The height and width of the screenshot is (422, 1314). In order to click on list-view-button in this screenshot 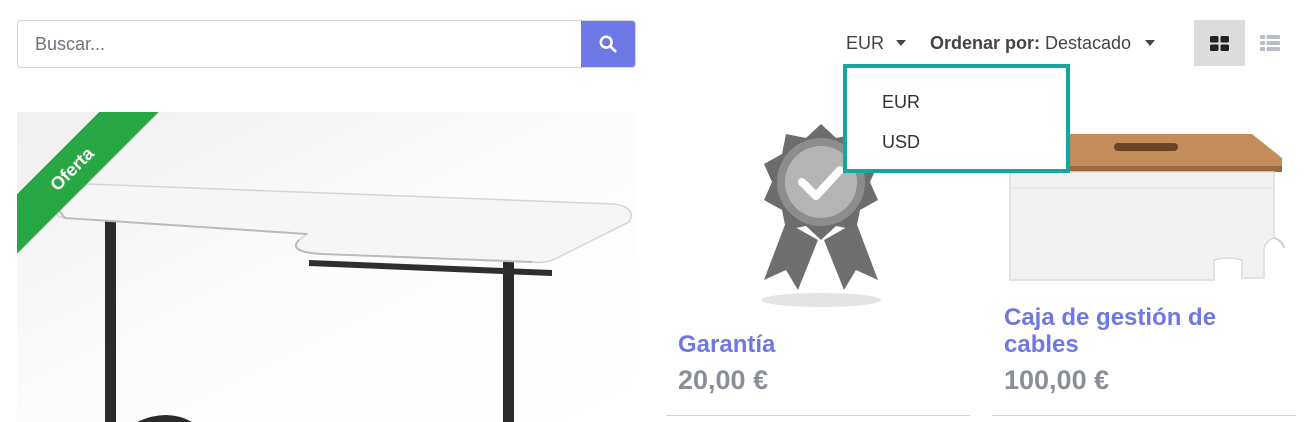, I will do `click(1270, 43)`.